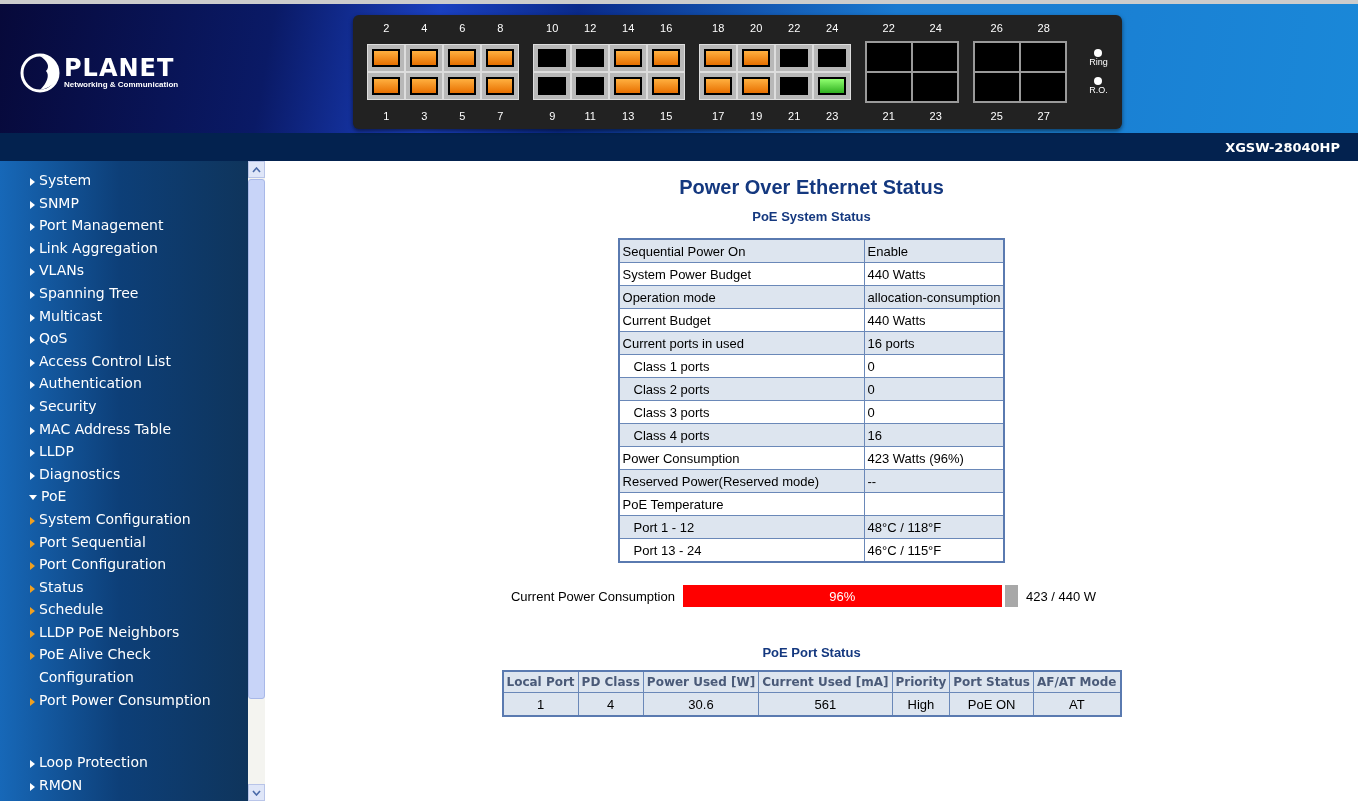 This screenshot has width=1358, height=801. What do you see at coordinates (842, 596) in the screenshot?
I see `consumption-percent: 96%` at bounding box center [842, 596].